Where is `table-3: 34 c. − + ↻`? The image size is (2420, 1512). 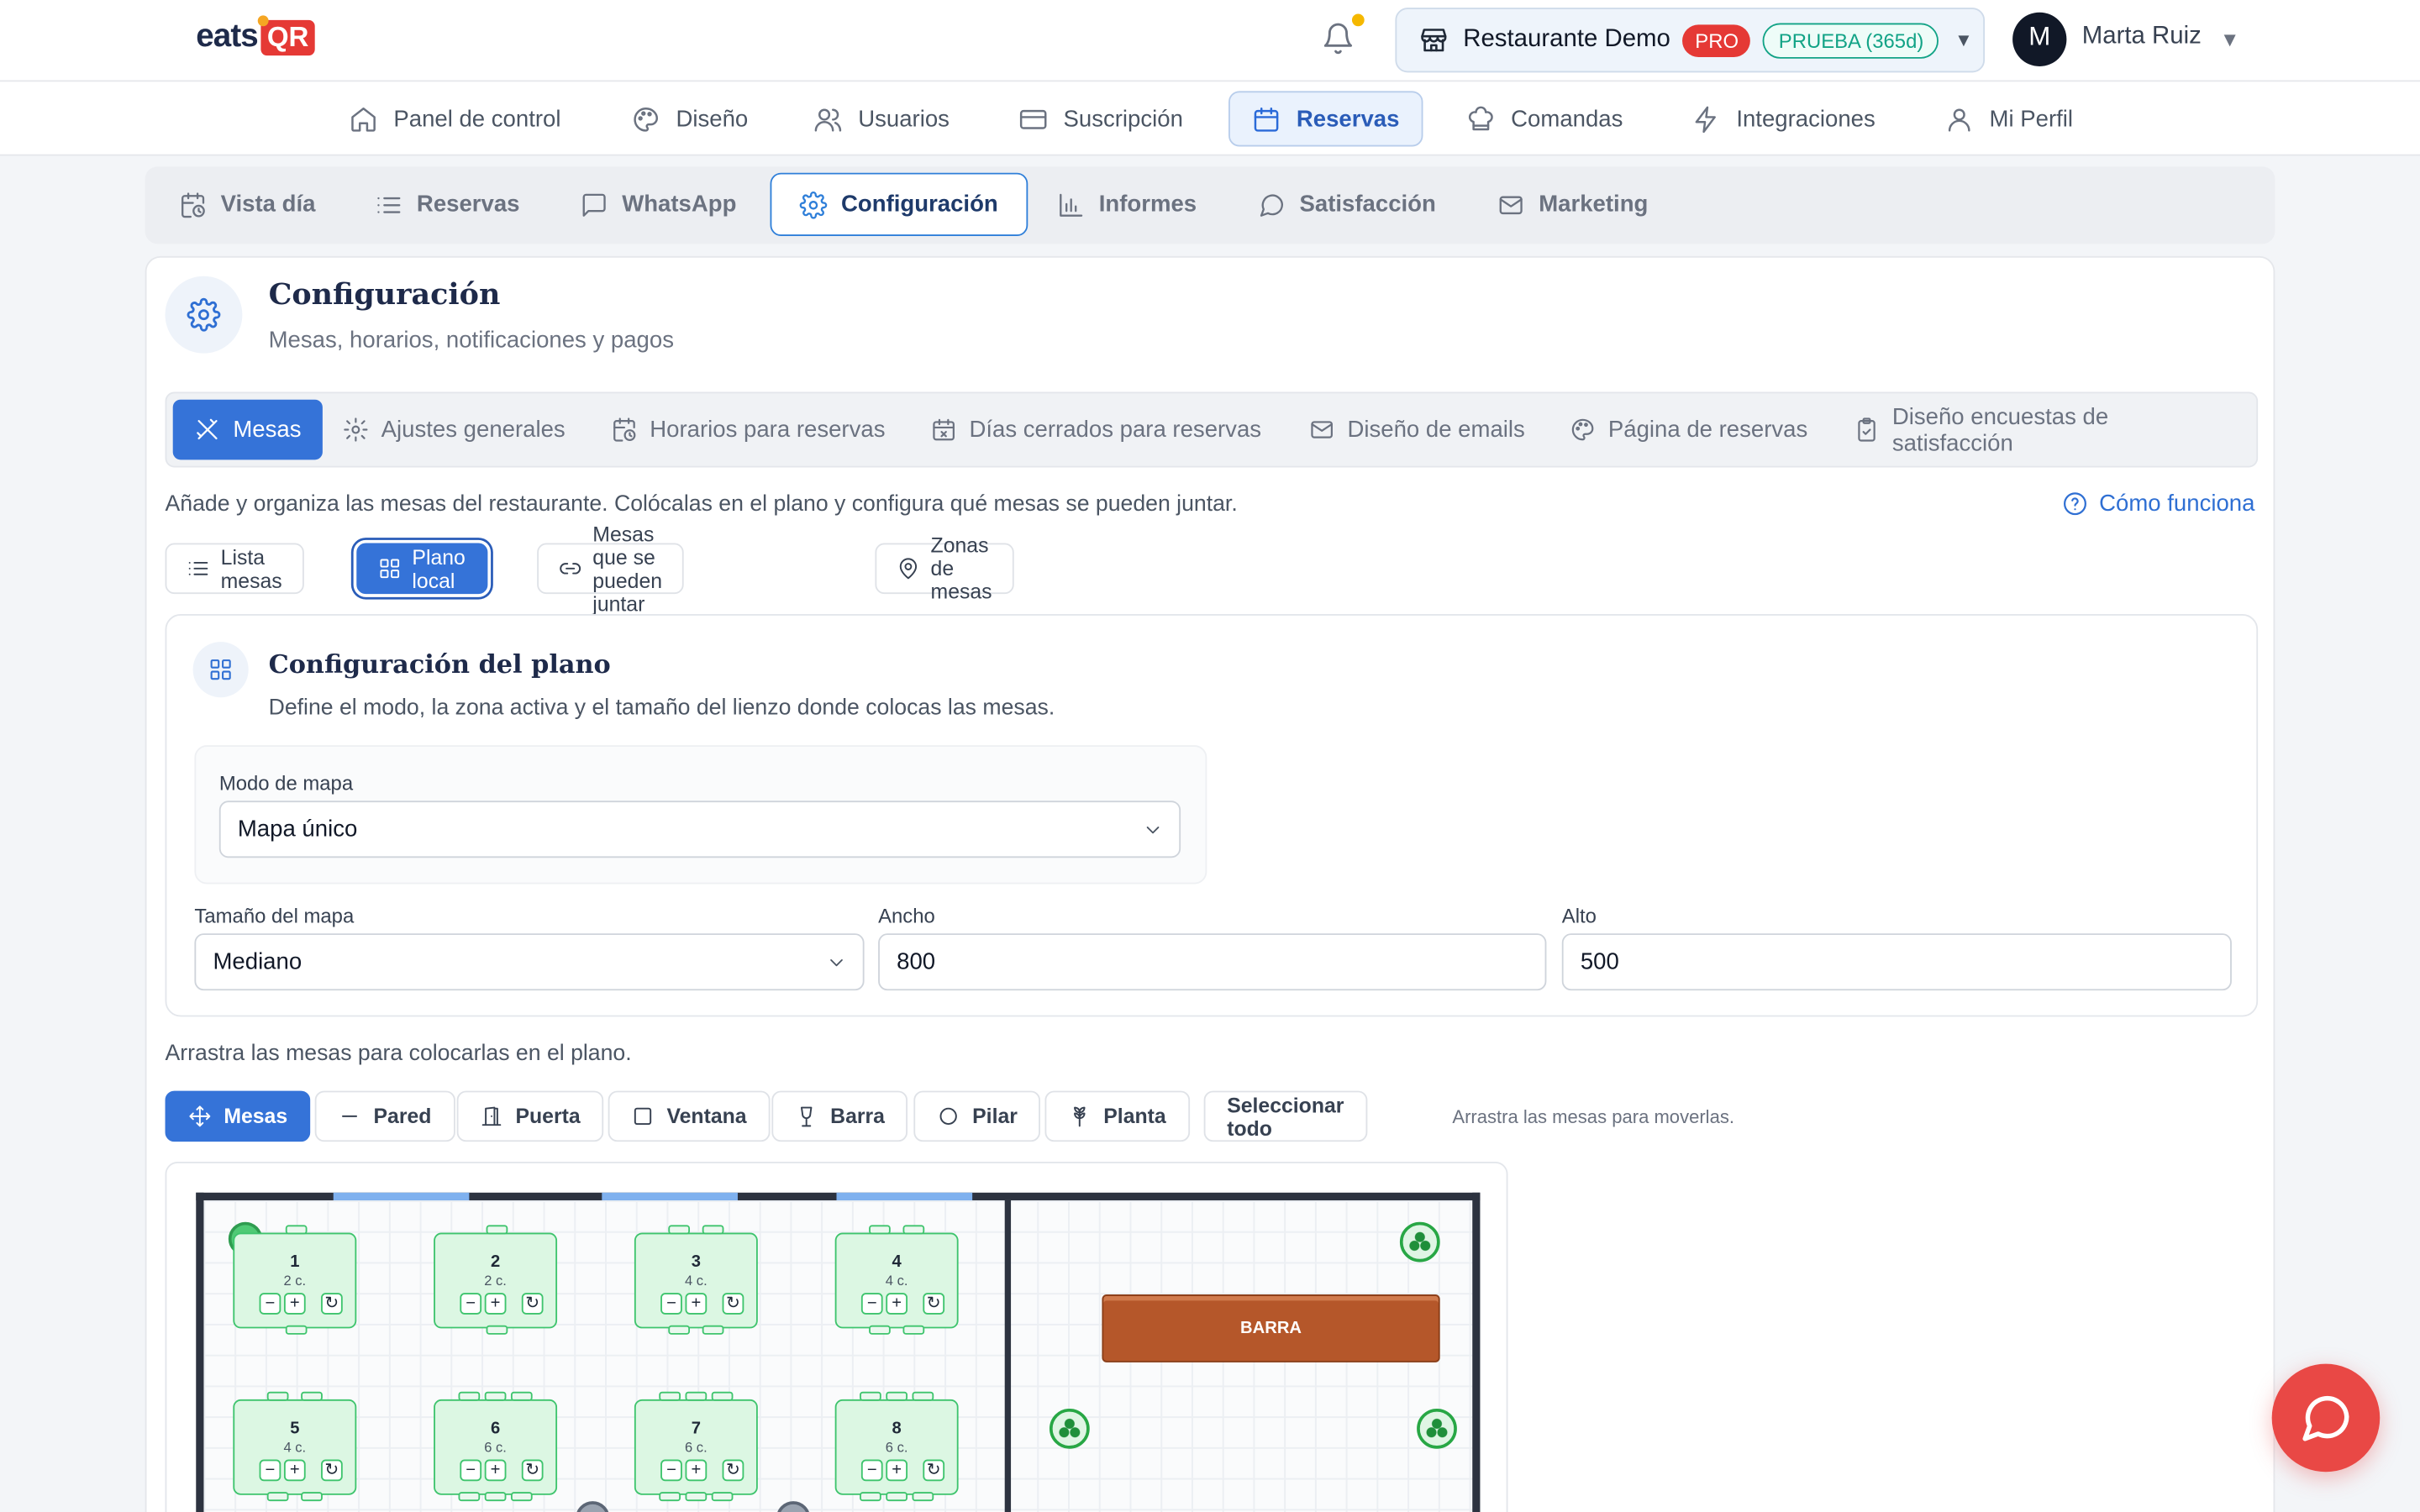
table-3: 34 c. − + ↻ is located at coordinates (696, 1280).